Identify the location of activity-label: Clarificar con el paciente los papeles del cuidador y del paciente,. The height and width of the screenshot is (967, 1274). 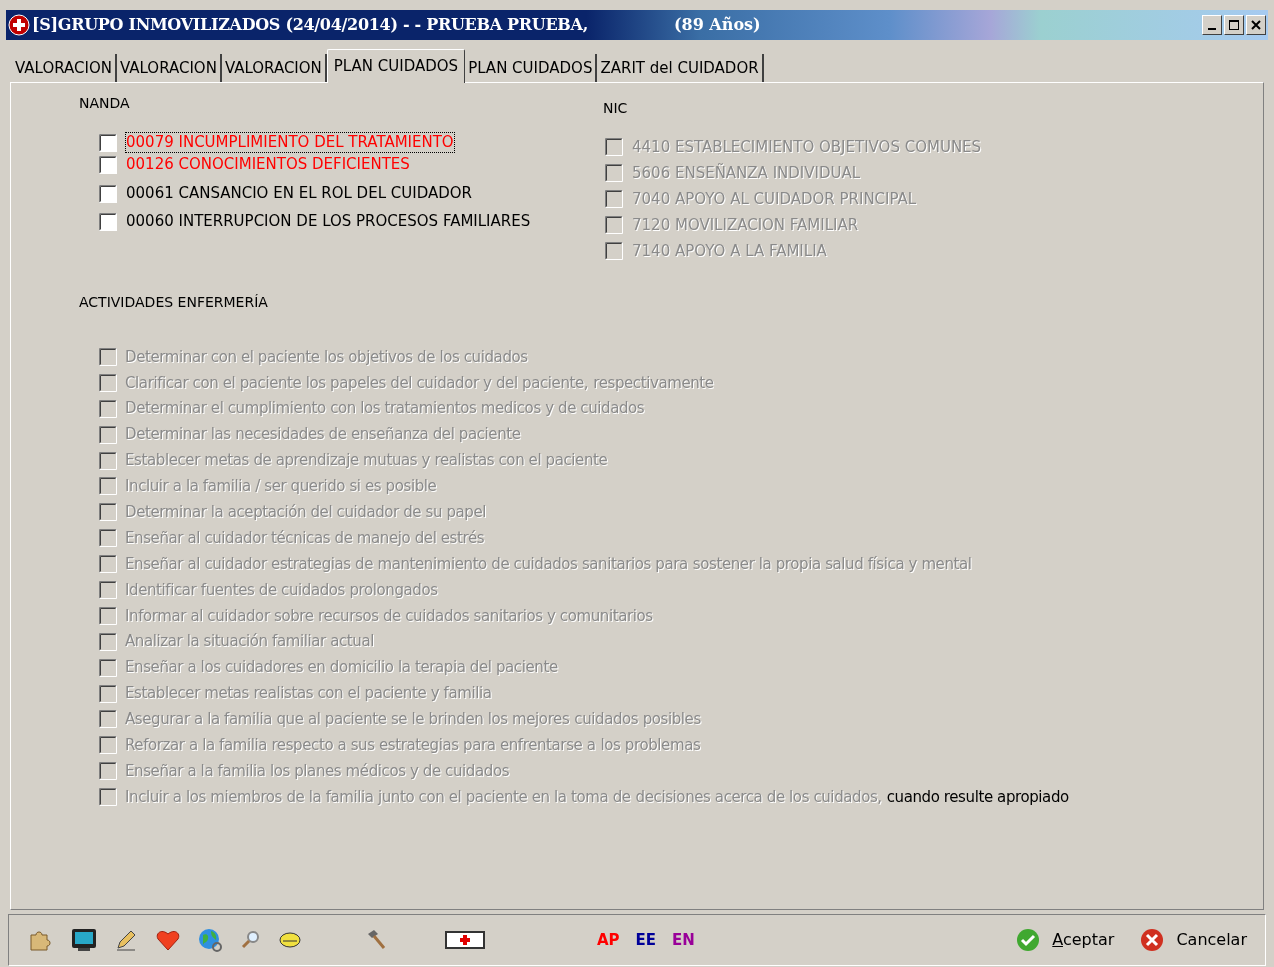
(357, 383).